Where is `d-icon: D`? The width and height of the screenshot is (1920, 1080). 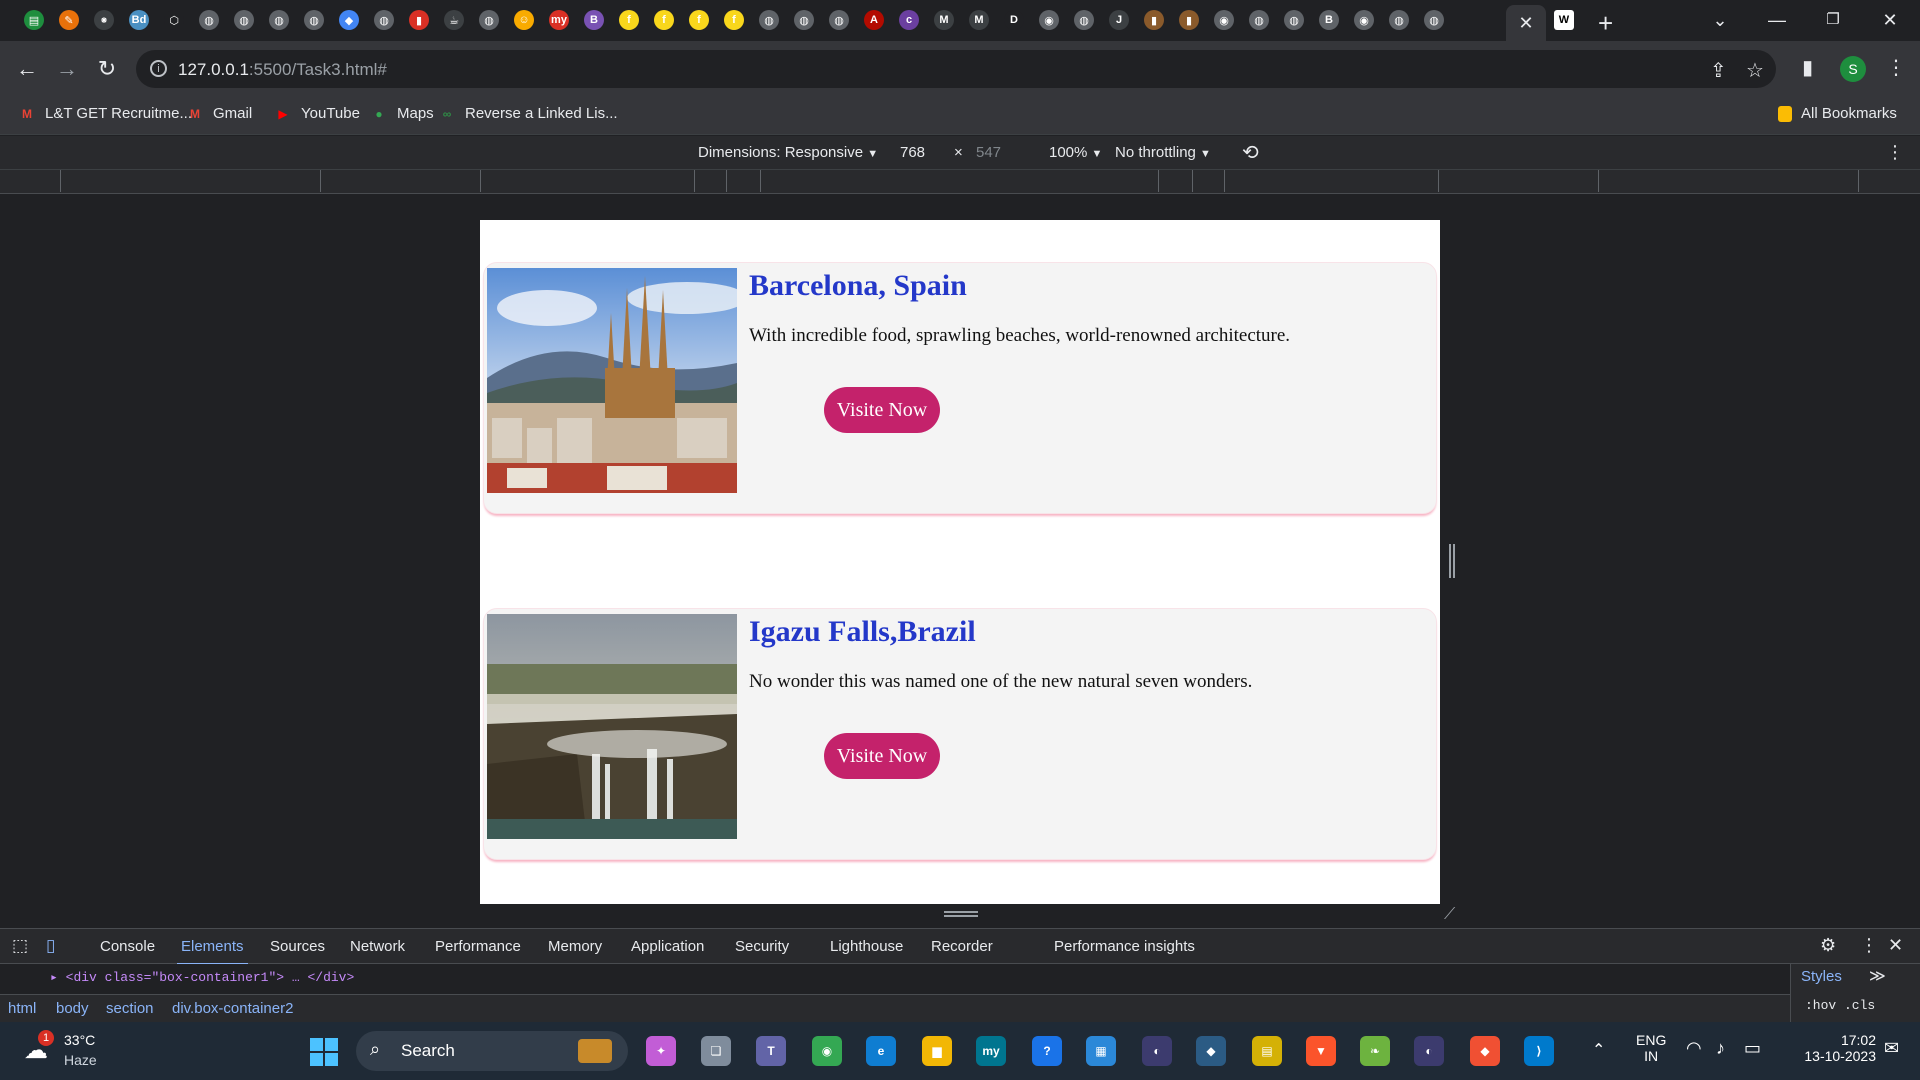
d-icon: D is located at coordinates (1014, 20).